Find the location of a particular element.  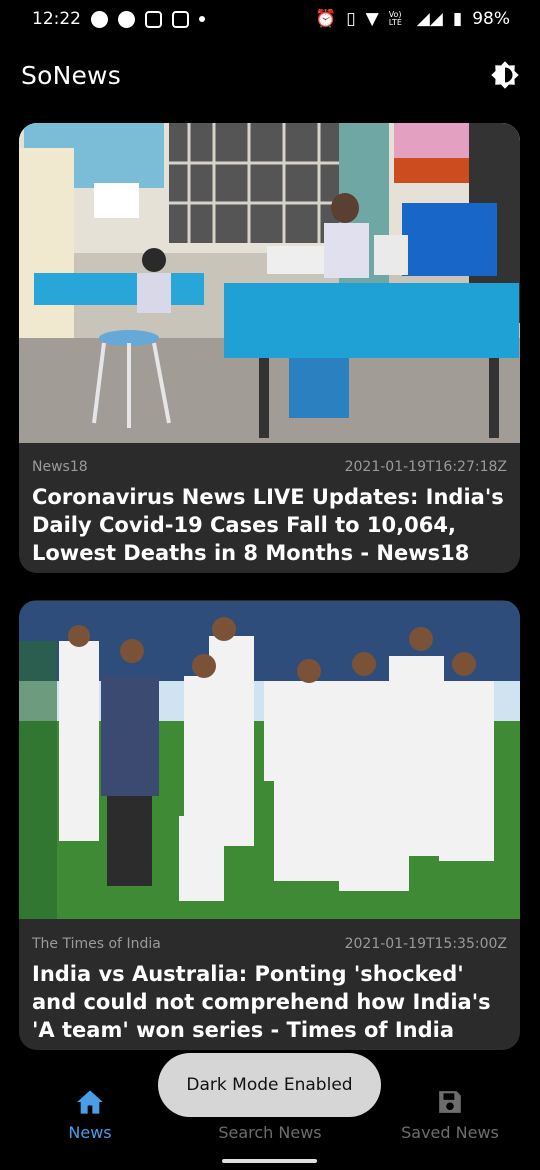

telegram-icon is located at coordinates (126, 19).